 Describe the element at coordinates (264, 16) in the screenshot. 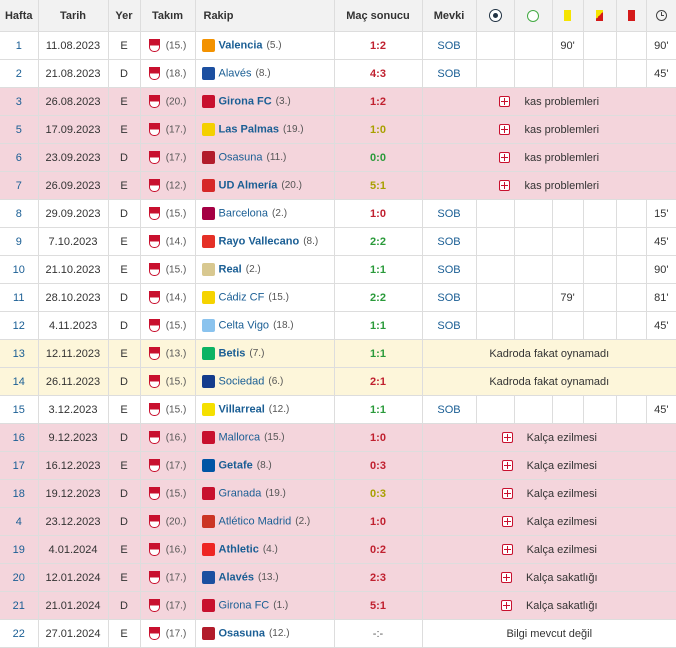

I see `header-opponent: Rakip` at that location.